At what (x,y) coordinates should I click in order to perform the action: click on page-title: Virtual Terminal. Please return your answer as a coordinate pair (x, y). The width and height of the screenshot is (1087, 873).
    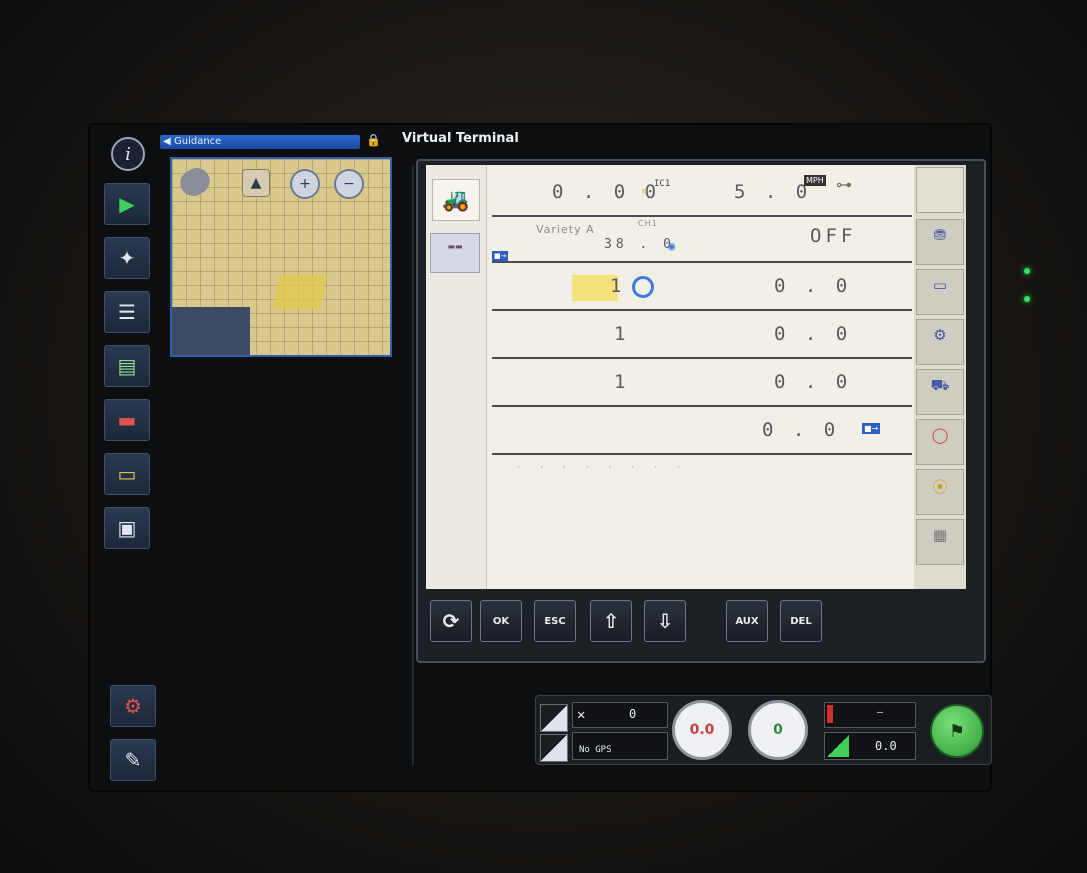
    Looking at the image, I should click on (460, 138).